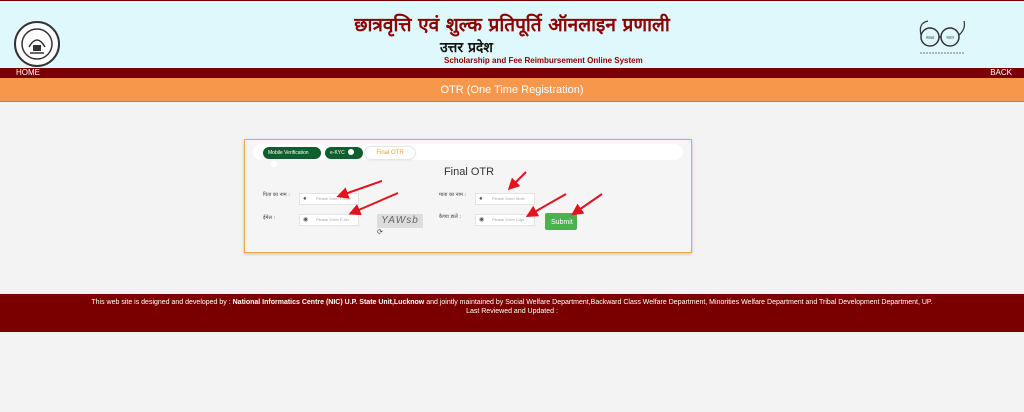 Image resolution: width=1024 pixels, height=412 pixels. I want to click on footer-last-updated: Last Reviewed and Updated :, so click(512, 311).